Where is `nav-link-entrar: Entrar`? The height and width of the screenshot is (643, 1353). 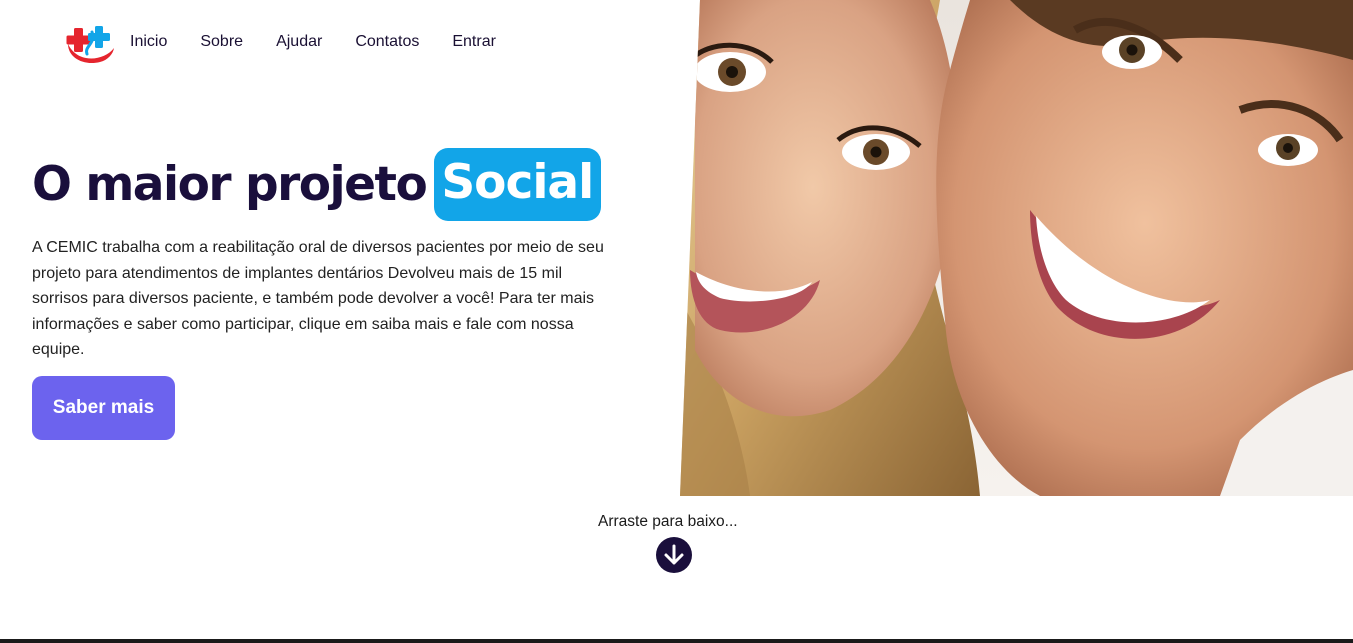 nav-link-entrar: Entrar is located at coordinates (474, 42).